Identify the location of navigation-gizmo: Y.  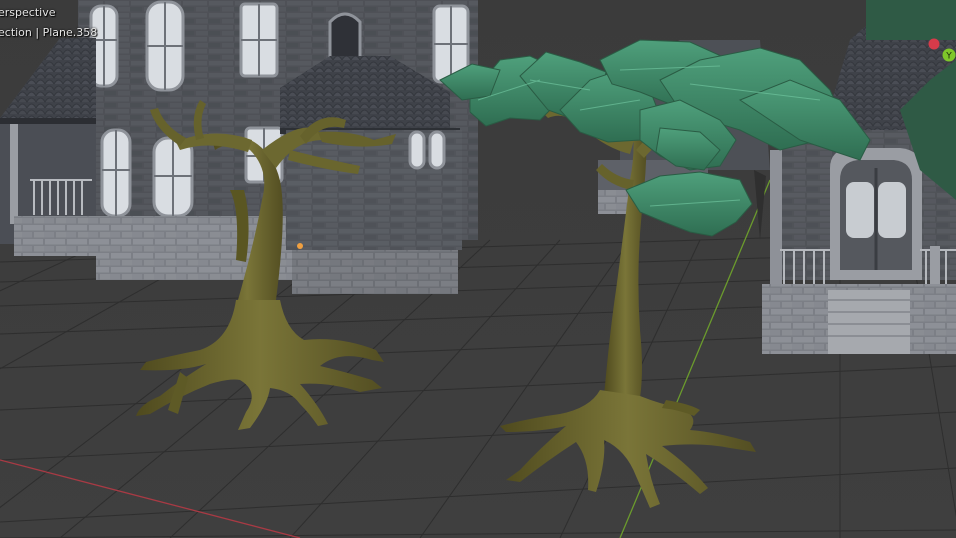
(939, 51).